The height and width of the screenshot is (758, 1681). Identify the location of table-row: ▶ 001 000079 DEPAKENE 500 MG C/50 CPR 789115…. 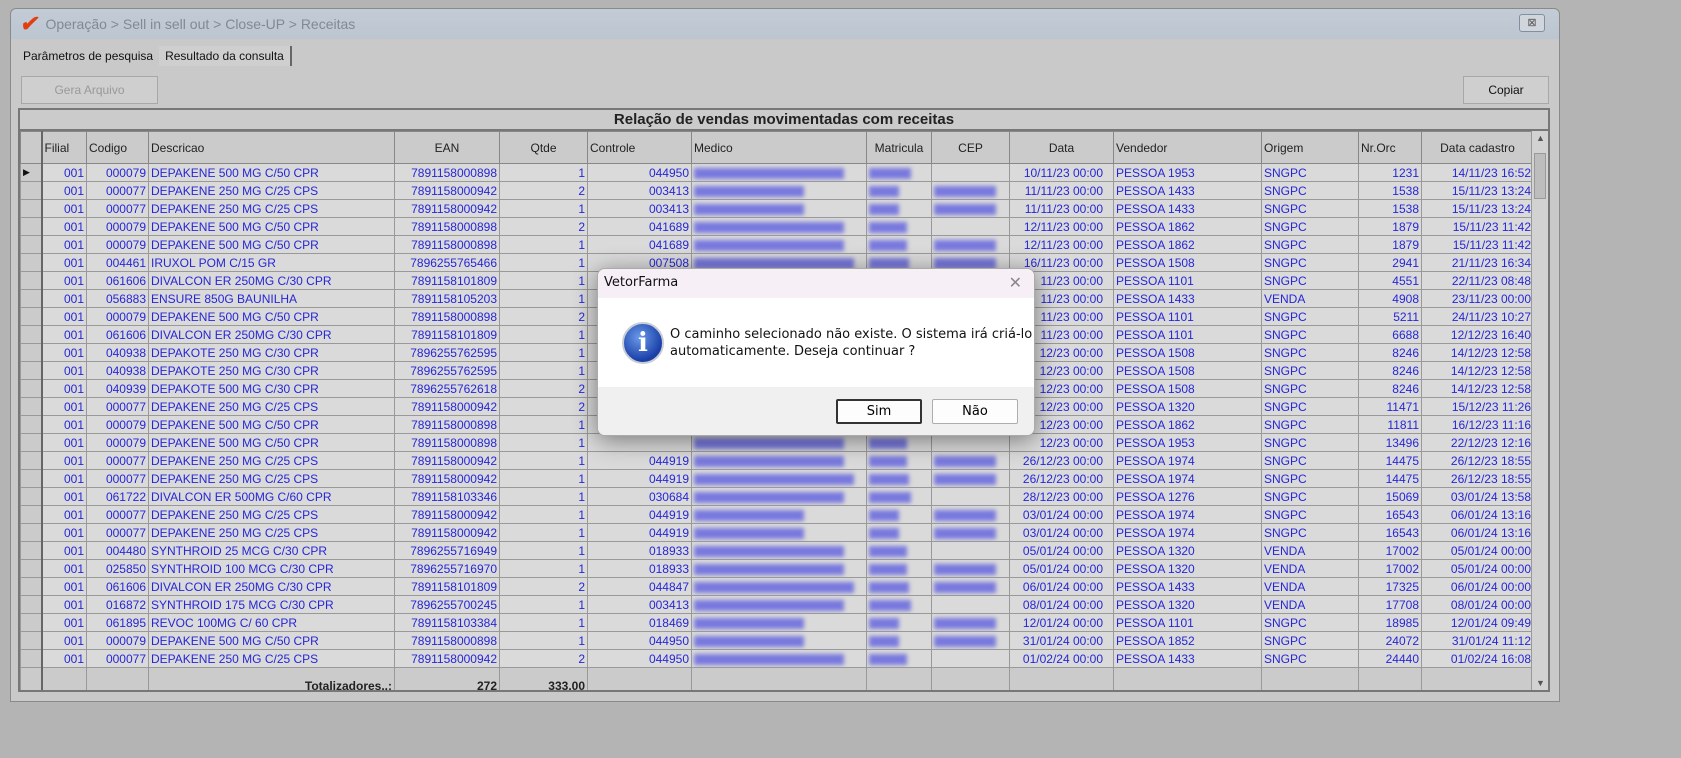
(777, 172).